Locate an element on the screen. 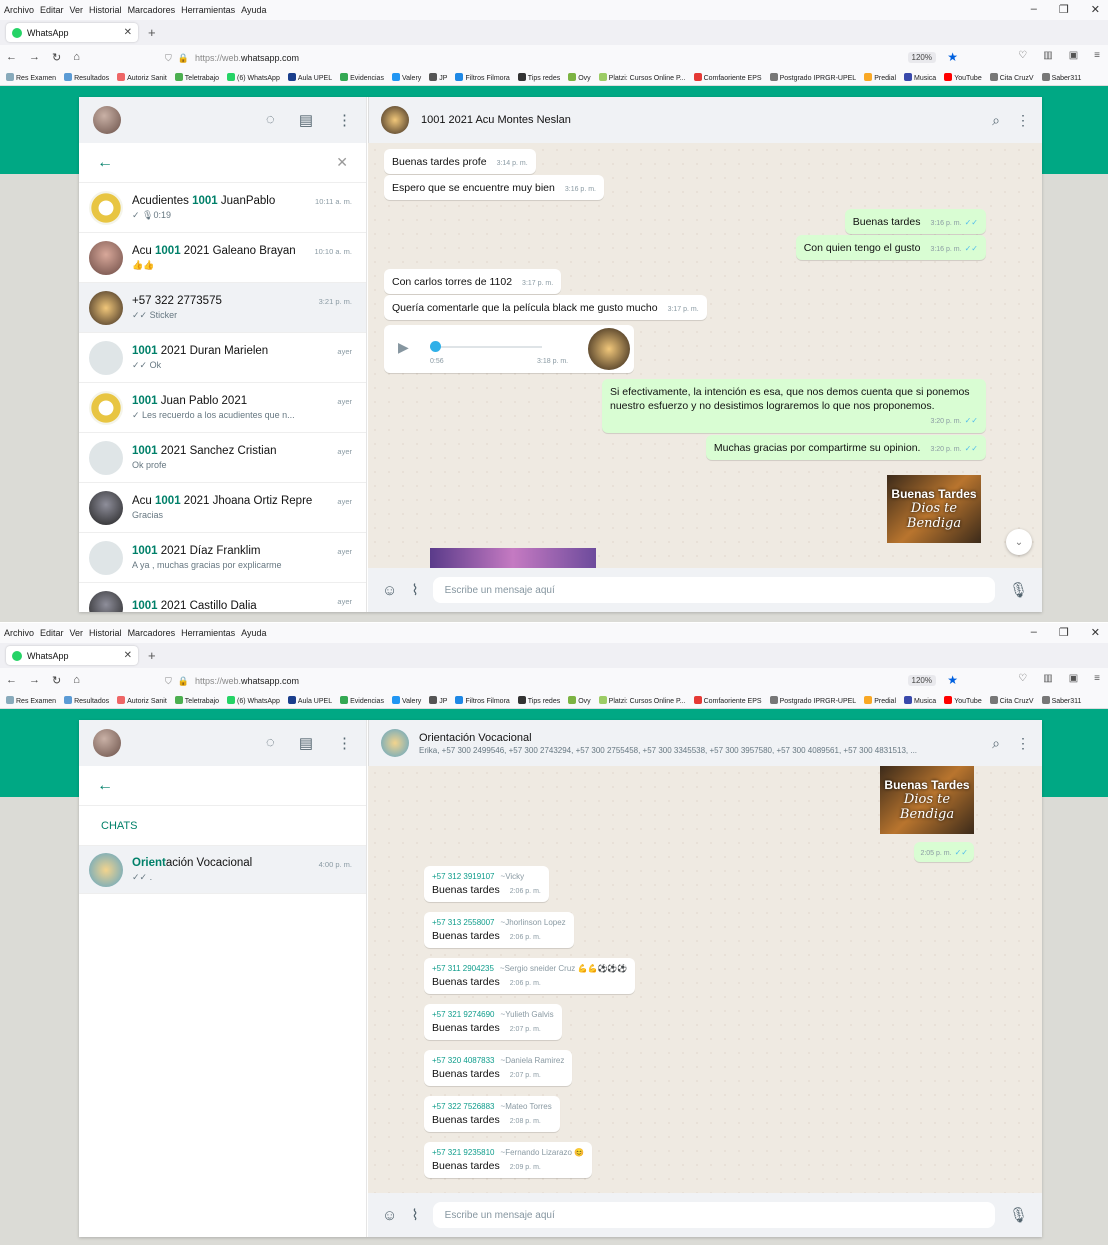 The width and height of the screenshot is (1108, 1245). pocket-icon: ♡ is located at coordinates (1022, 55).